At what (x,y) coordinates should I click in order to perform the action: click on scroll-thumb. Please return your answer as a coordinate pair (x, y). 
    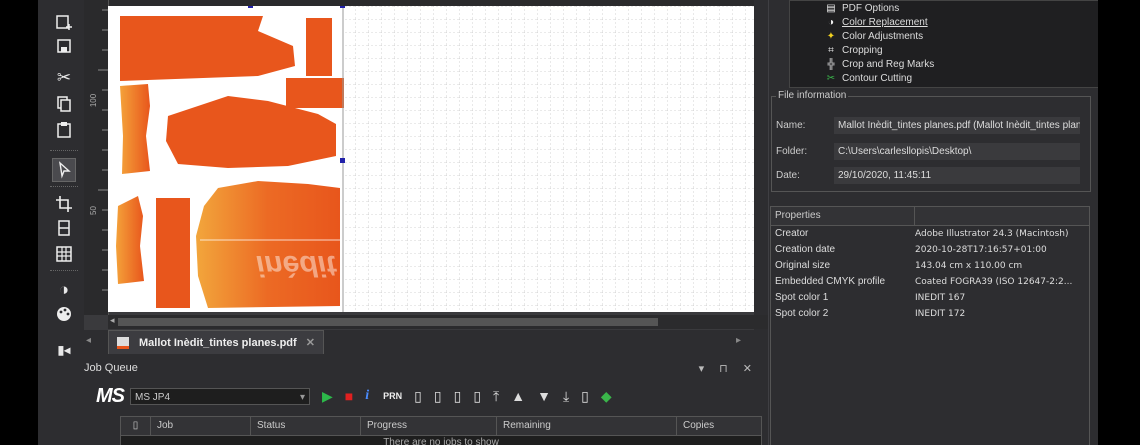
    Looking at the image, I should click on (388, 322).